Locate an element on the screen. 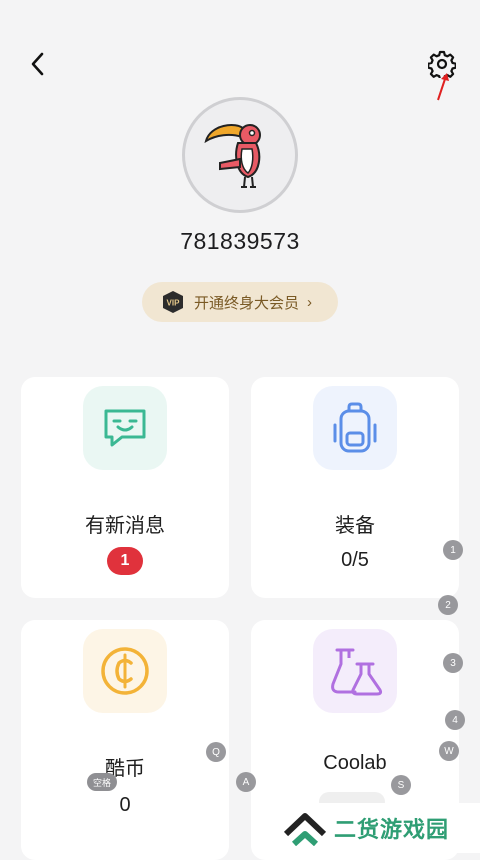 This screenshot has height=860, width=480. flask-icon is located at coordinates (357, 672).